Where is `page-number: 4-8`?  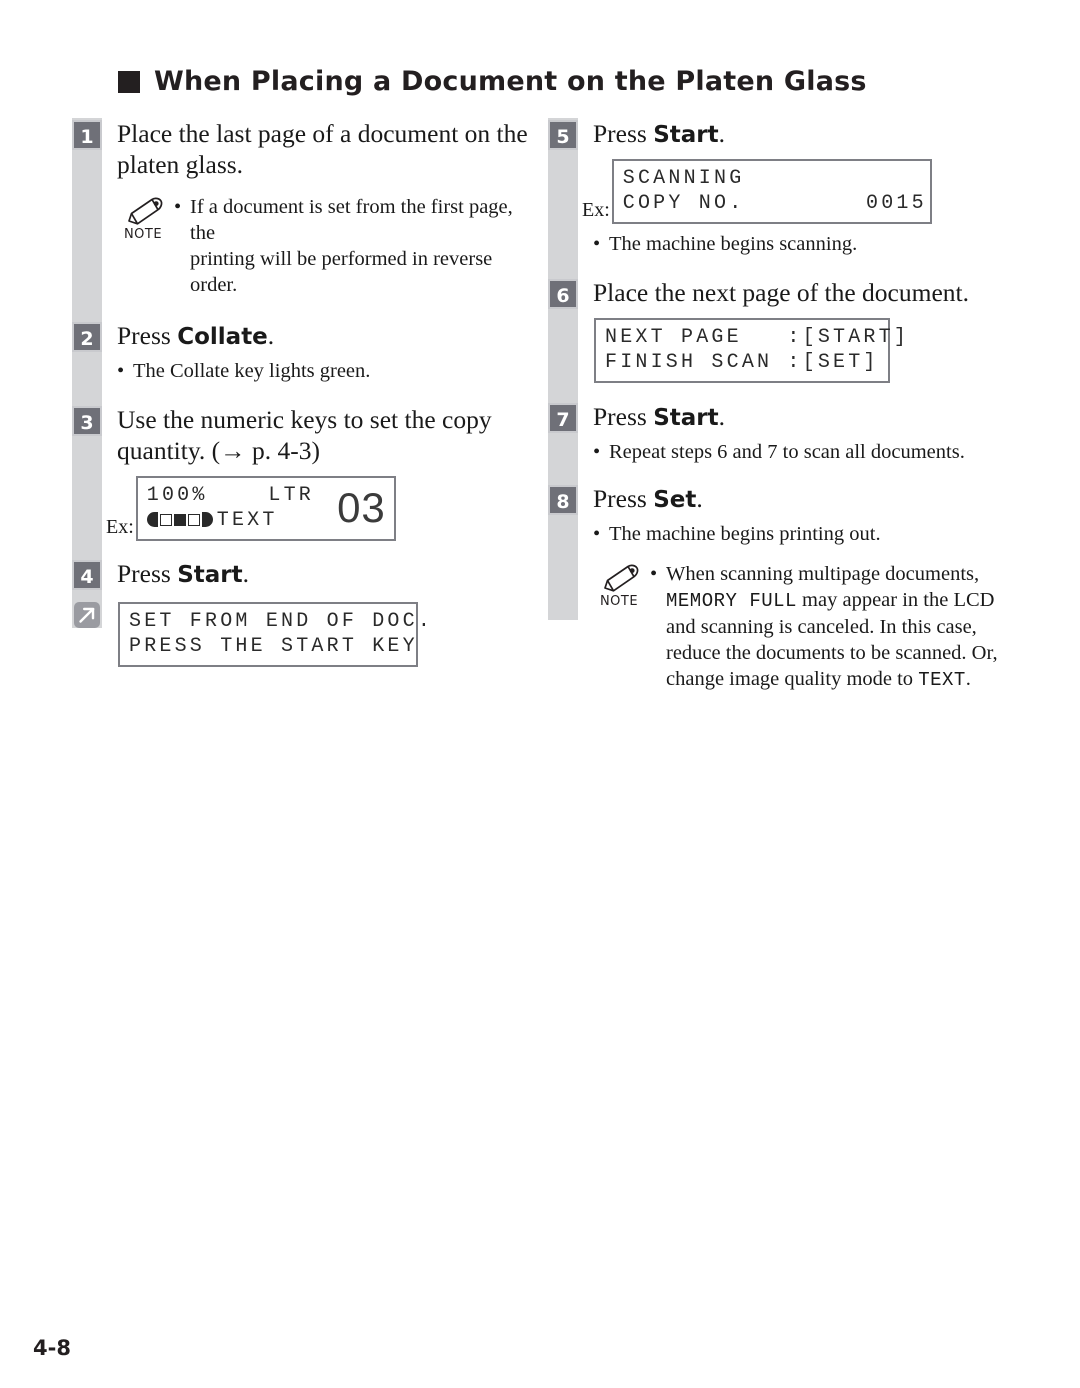
page-number: 4-8 is located at coordinates (52, 1348).